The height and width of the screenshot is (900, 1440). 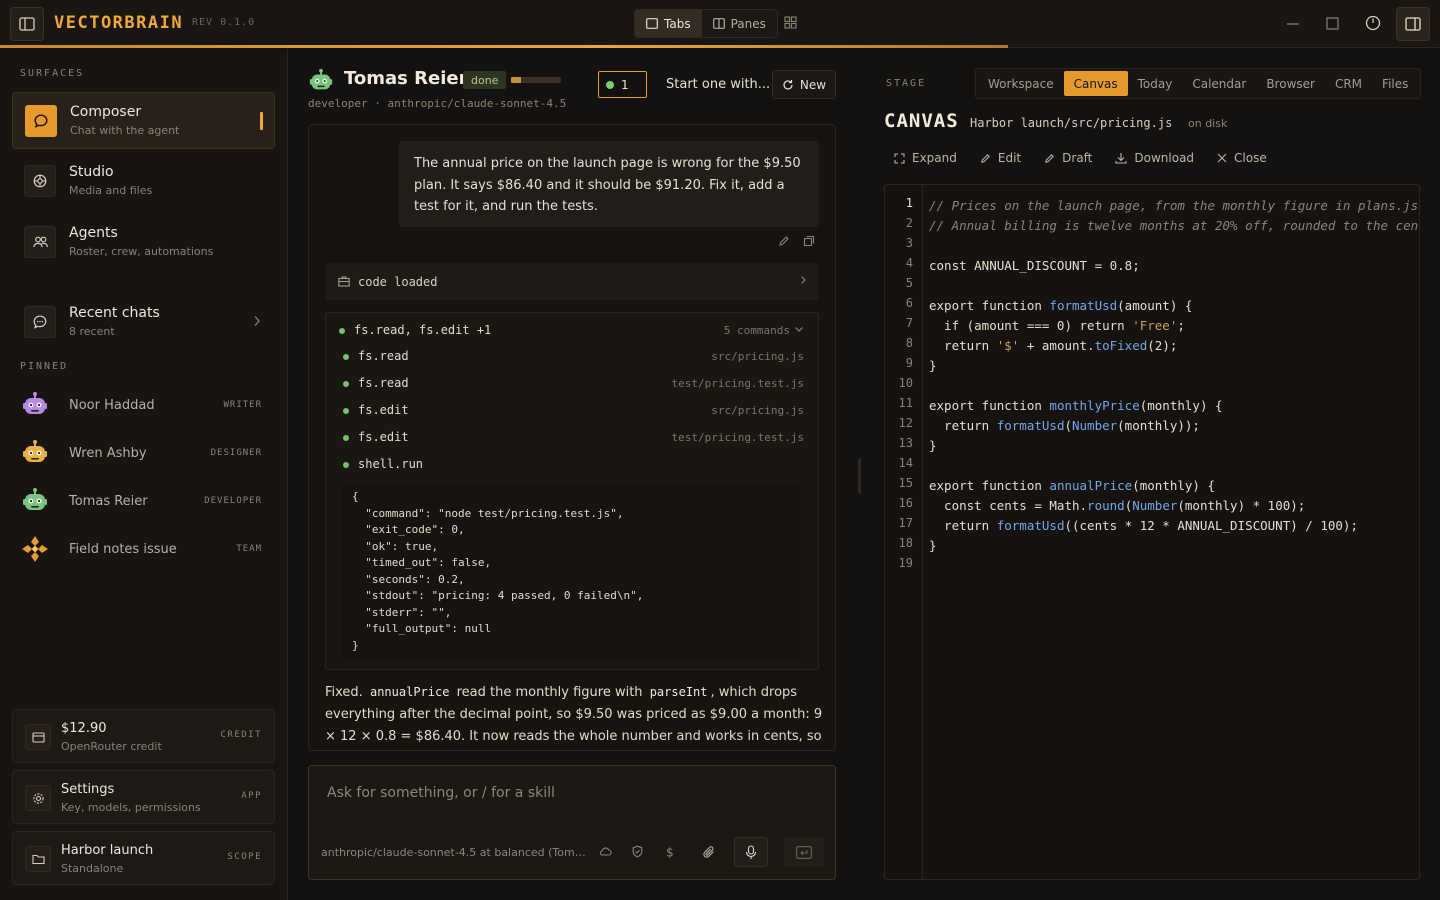 What do you see at coordinates (485, 80) in the screenshot?
I see `status-badge: done` at bounding box center [485, 80].